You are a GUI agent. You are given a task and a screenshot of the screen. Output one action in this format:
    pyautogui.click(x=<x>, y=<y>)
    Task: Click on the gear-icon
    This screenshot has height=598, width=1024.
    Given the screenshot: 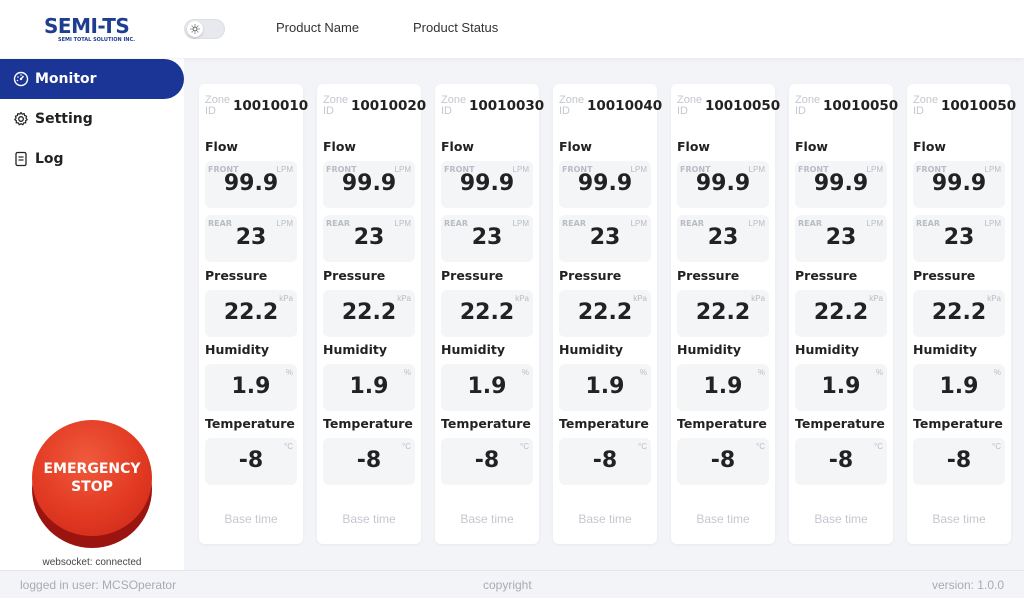 What is the action you would take?
    pyautogui.click(x=21, y=119)
    